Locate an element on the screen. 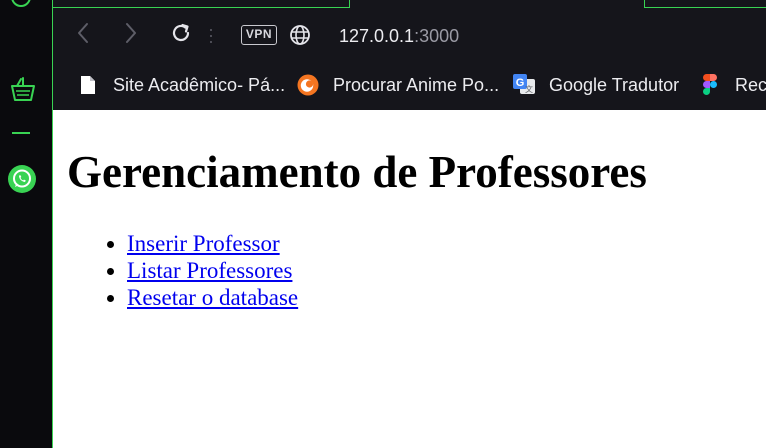 The image size is (766, 448). back-button is located at coordinates (83, 33).